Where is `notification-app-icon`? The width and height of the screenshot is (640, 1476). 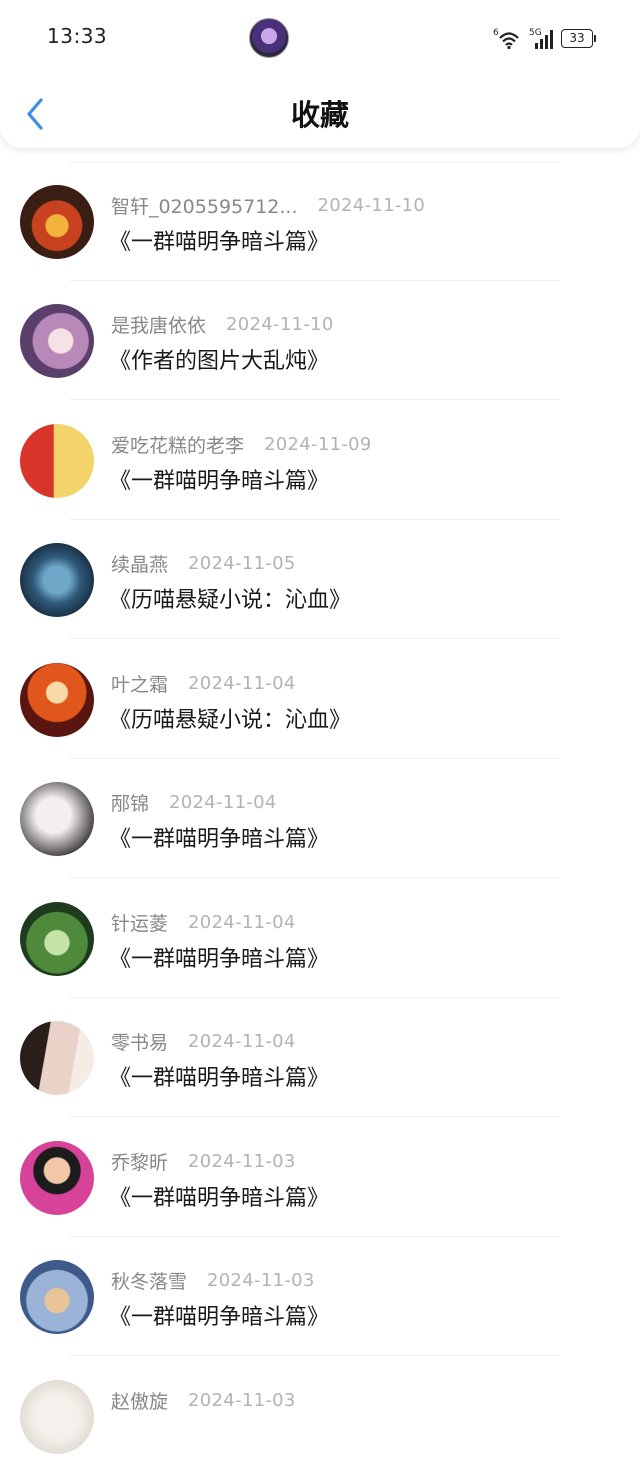
notification-app-icon is located at coordinates (269, 38).